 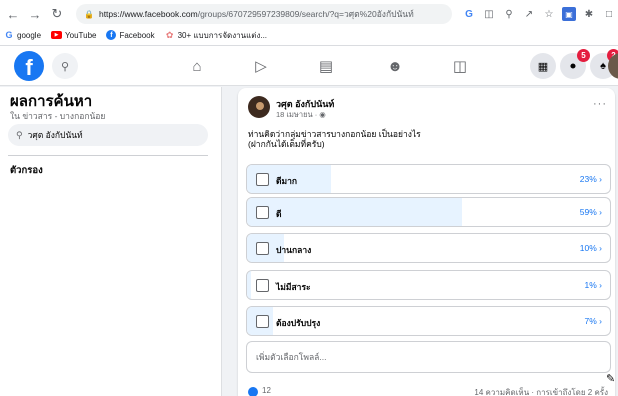 What do you see at coordinates (588, 212) in the screenshot?
I see `poll-option-percent-value: 59%` at bounding box center [588, 212].